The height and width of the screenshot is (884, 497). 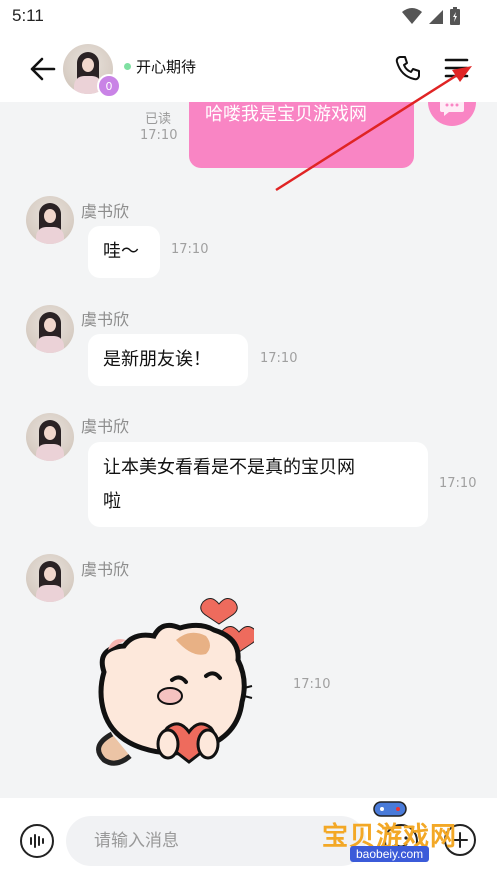 What do you see at coordinates (169, 684) in the screenshot?
I see `cat-heart-sticker` at bounding box center [169, 684].